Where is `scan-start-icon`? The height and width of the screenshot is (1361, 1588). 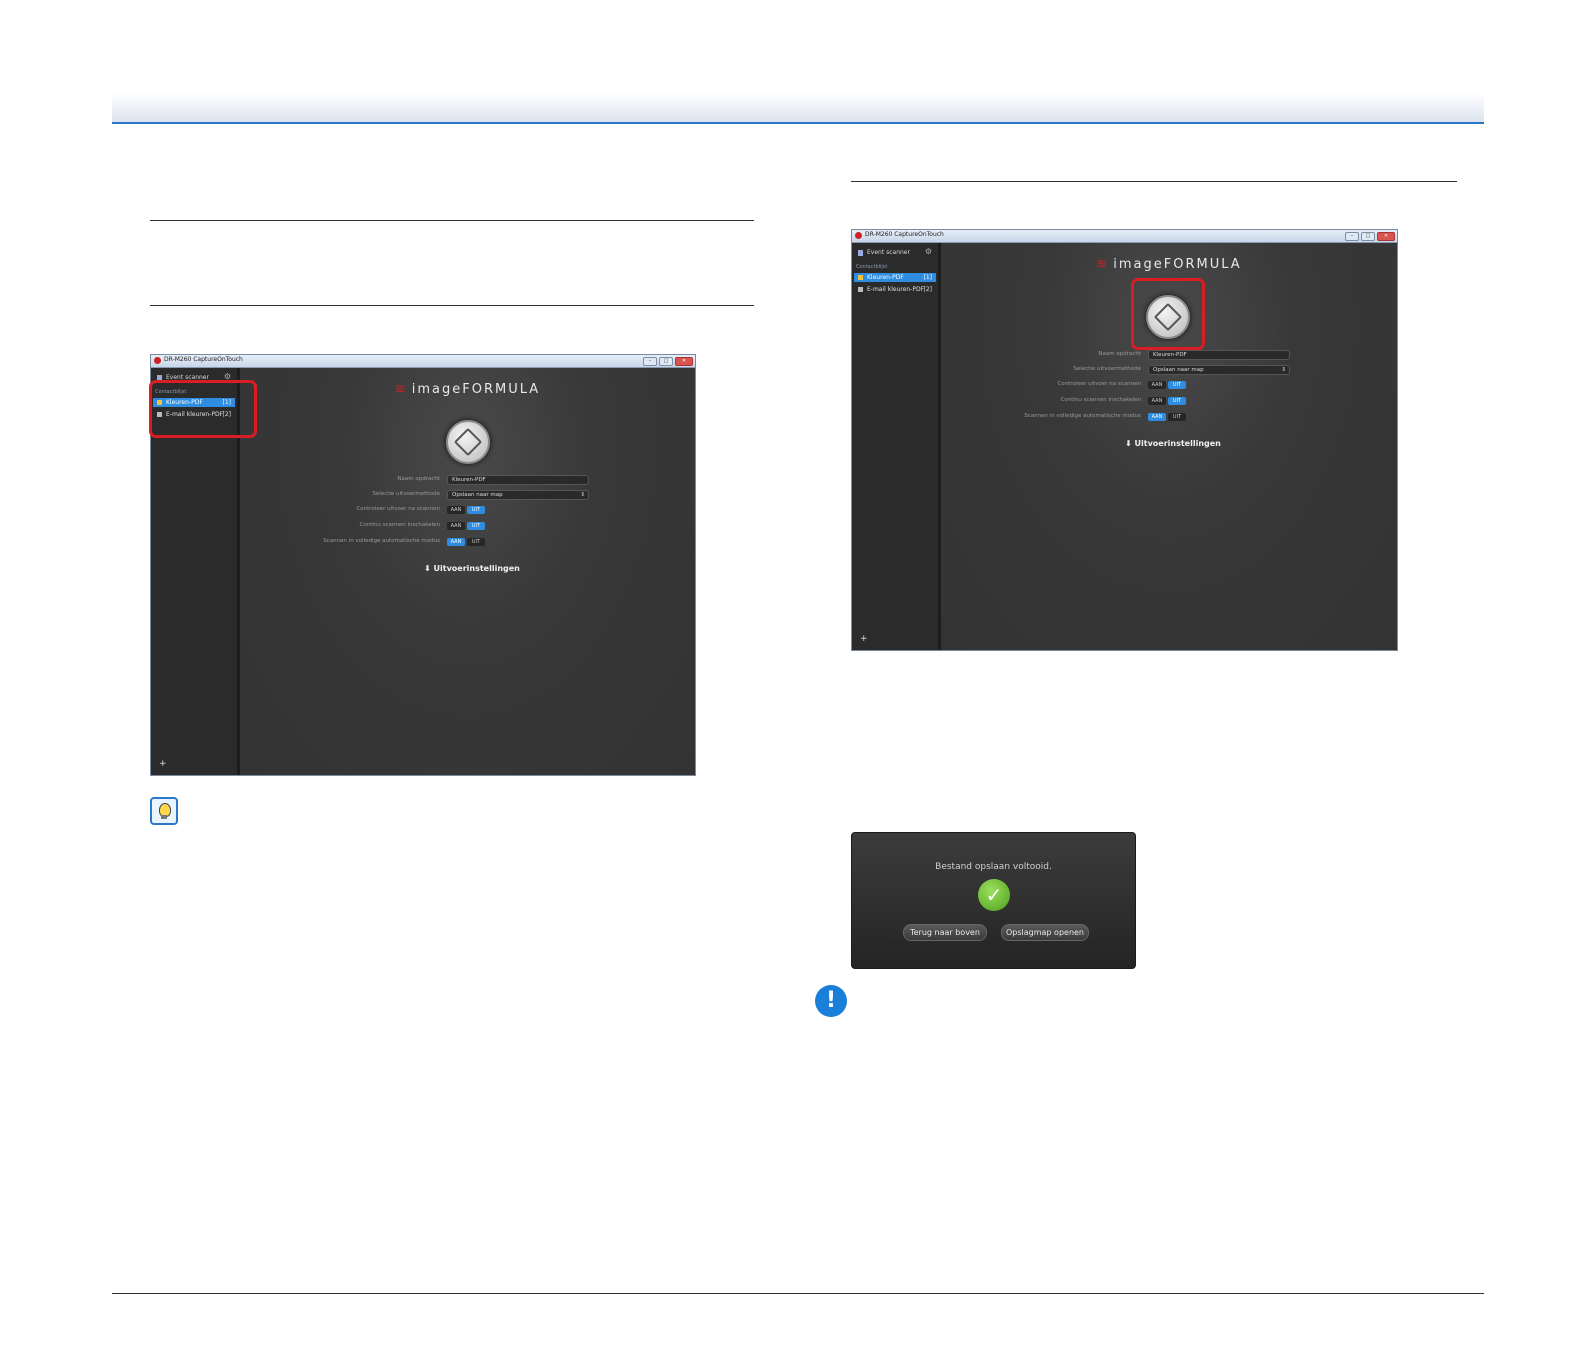
scan-start-icon is located at coordinates (468, 442).